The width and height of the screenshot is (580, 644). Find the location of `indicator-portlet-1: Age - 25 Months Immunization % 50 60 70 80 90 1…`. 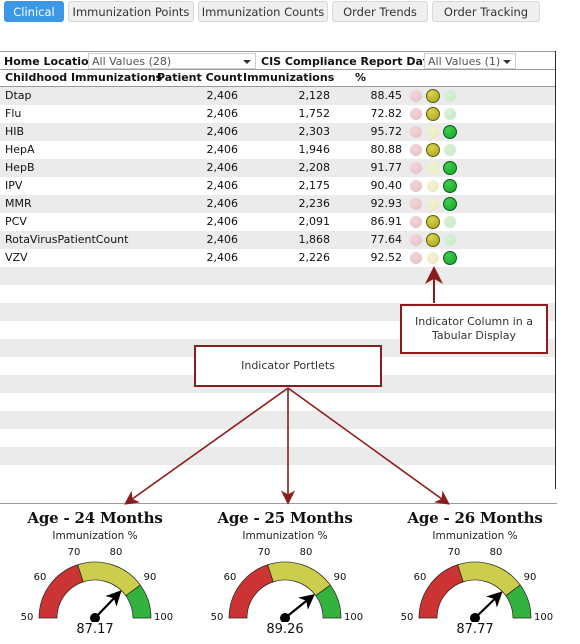

indicator-portlet-1: Age - 25 Months Immunization % 50 60 70 80 90 1… is located at coordinates (285, 574).